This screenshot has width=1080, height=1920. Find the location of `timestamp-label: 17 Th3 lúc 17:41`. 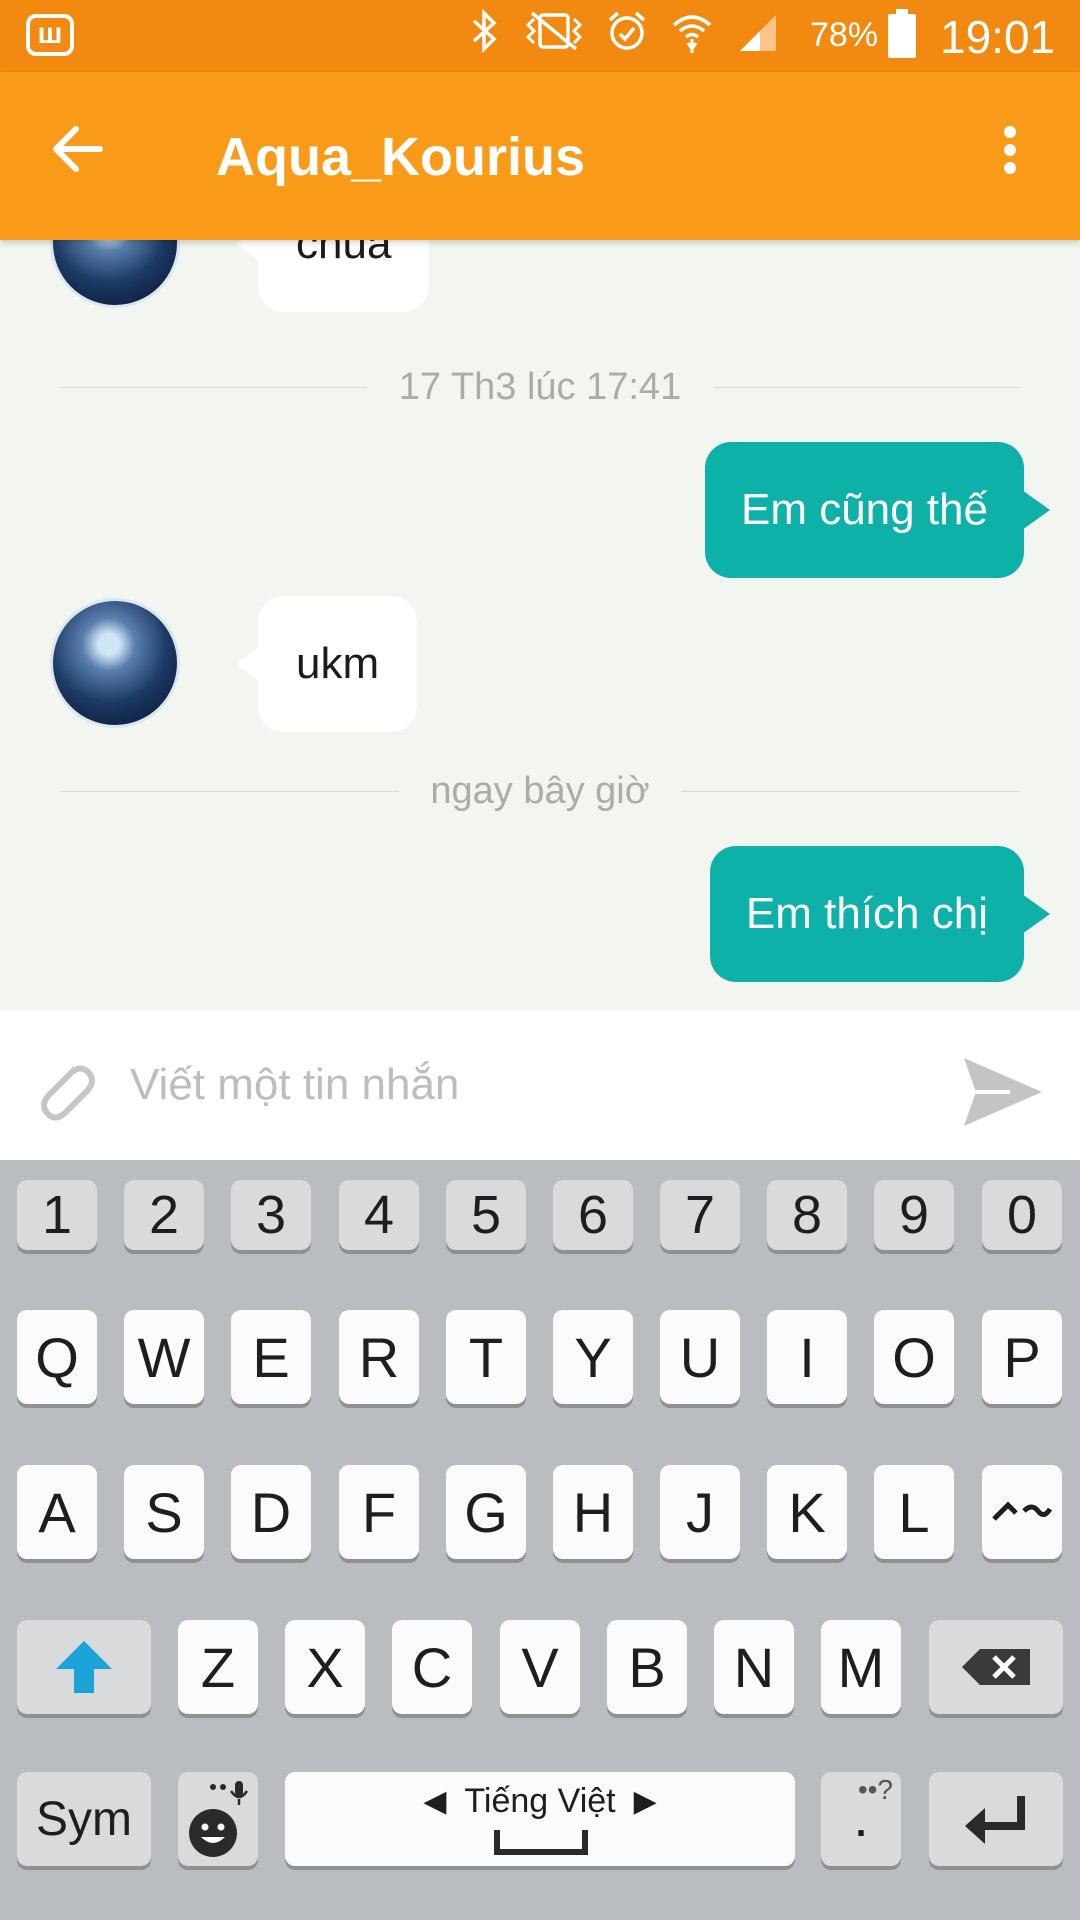

timestamp-label: 17 Th3 lúc 17:41 is located at coordinates (540, 387).